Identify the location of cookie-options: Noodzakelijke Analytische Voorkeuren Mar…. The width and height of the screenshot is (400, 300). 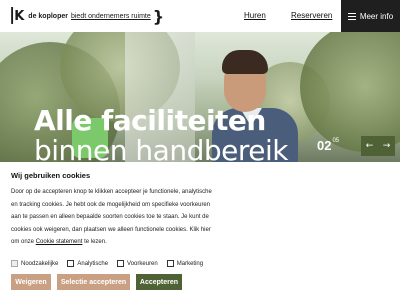
(107, 263).